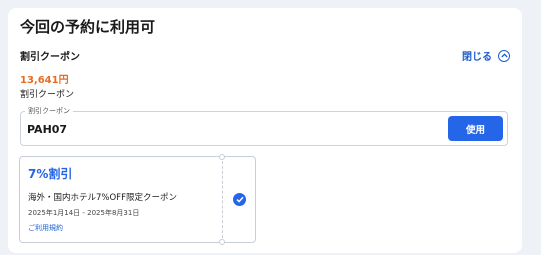 Image resolution: width=541 pixels, height=255 pixels. Describe the element at coordinates (504, 55) in the screenshot. I see `chevron-up-icon` at that location.